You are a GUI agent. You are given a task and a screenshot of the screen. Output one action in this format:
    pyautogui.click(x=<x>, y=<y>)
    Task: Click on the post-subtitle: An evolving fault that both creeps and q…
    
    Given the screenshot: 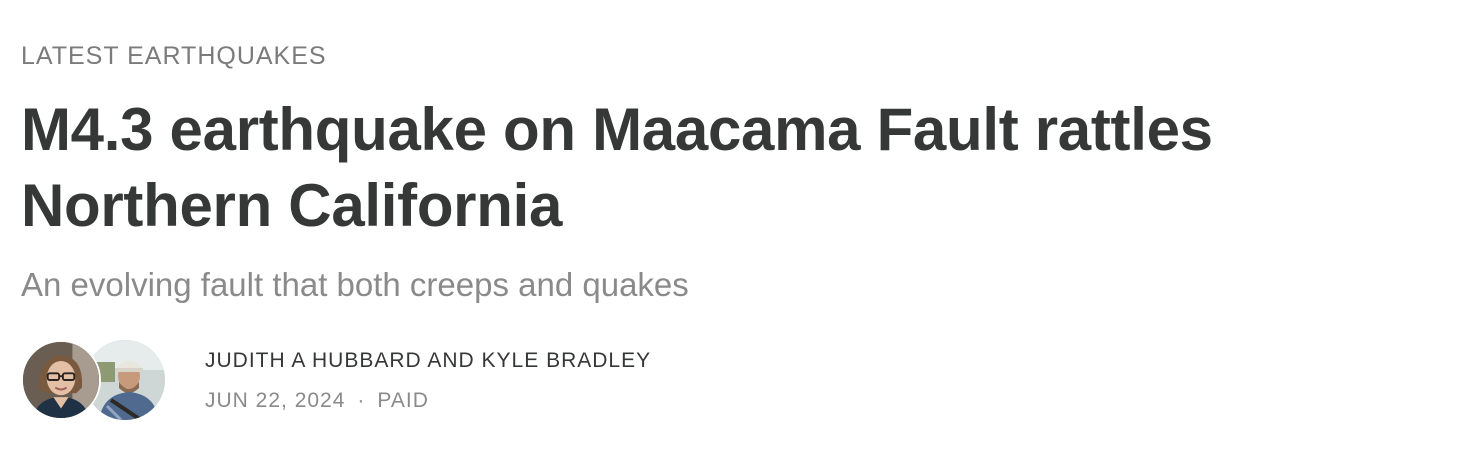 What is the action you would take?
    pyautogui.click(x=355, y=284)
    